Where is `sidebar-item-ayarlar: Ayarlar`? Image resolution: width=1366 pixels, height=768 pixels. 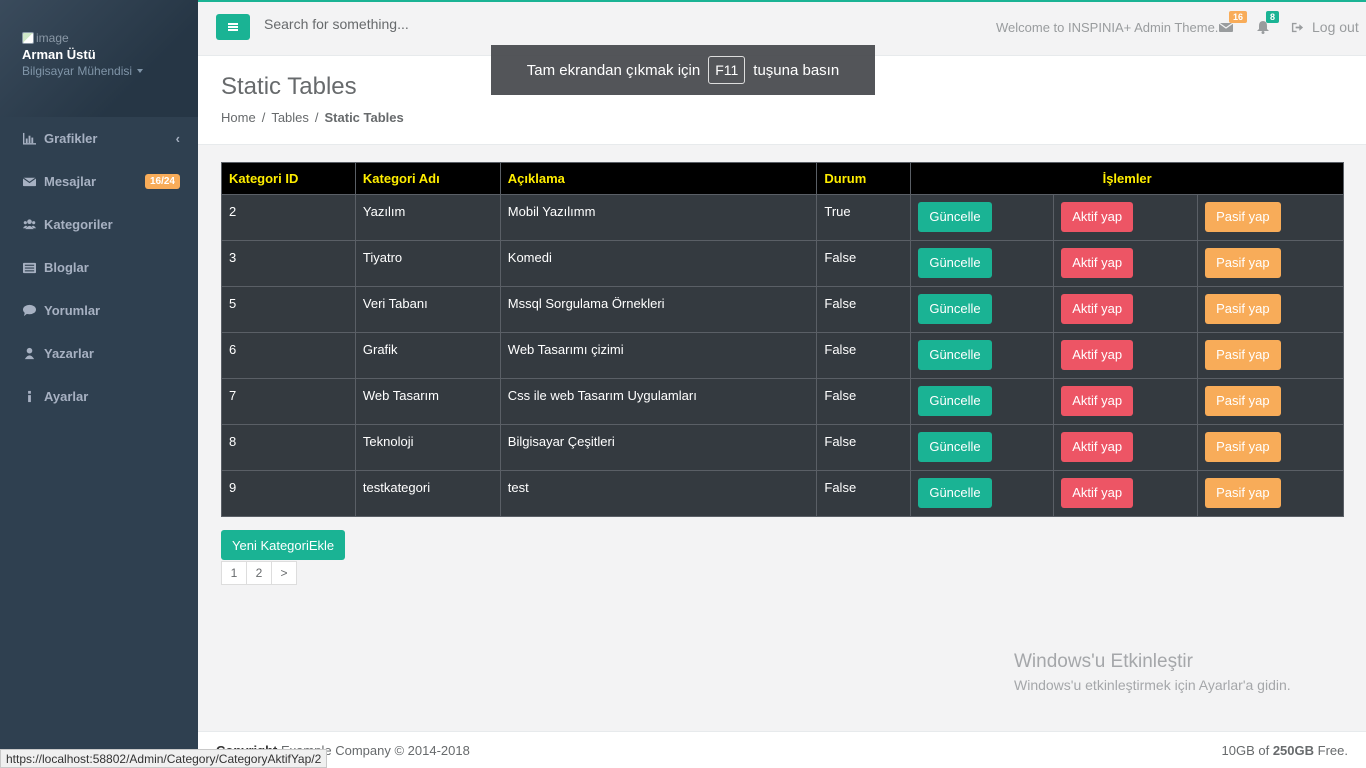
sidebar-item-ayarlar: Ayarlar is located at coordinates (99, 396).